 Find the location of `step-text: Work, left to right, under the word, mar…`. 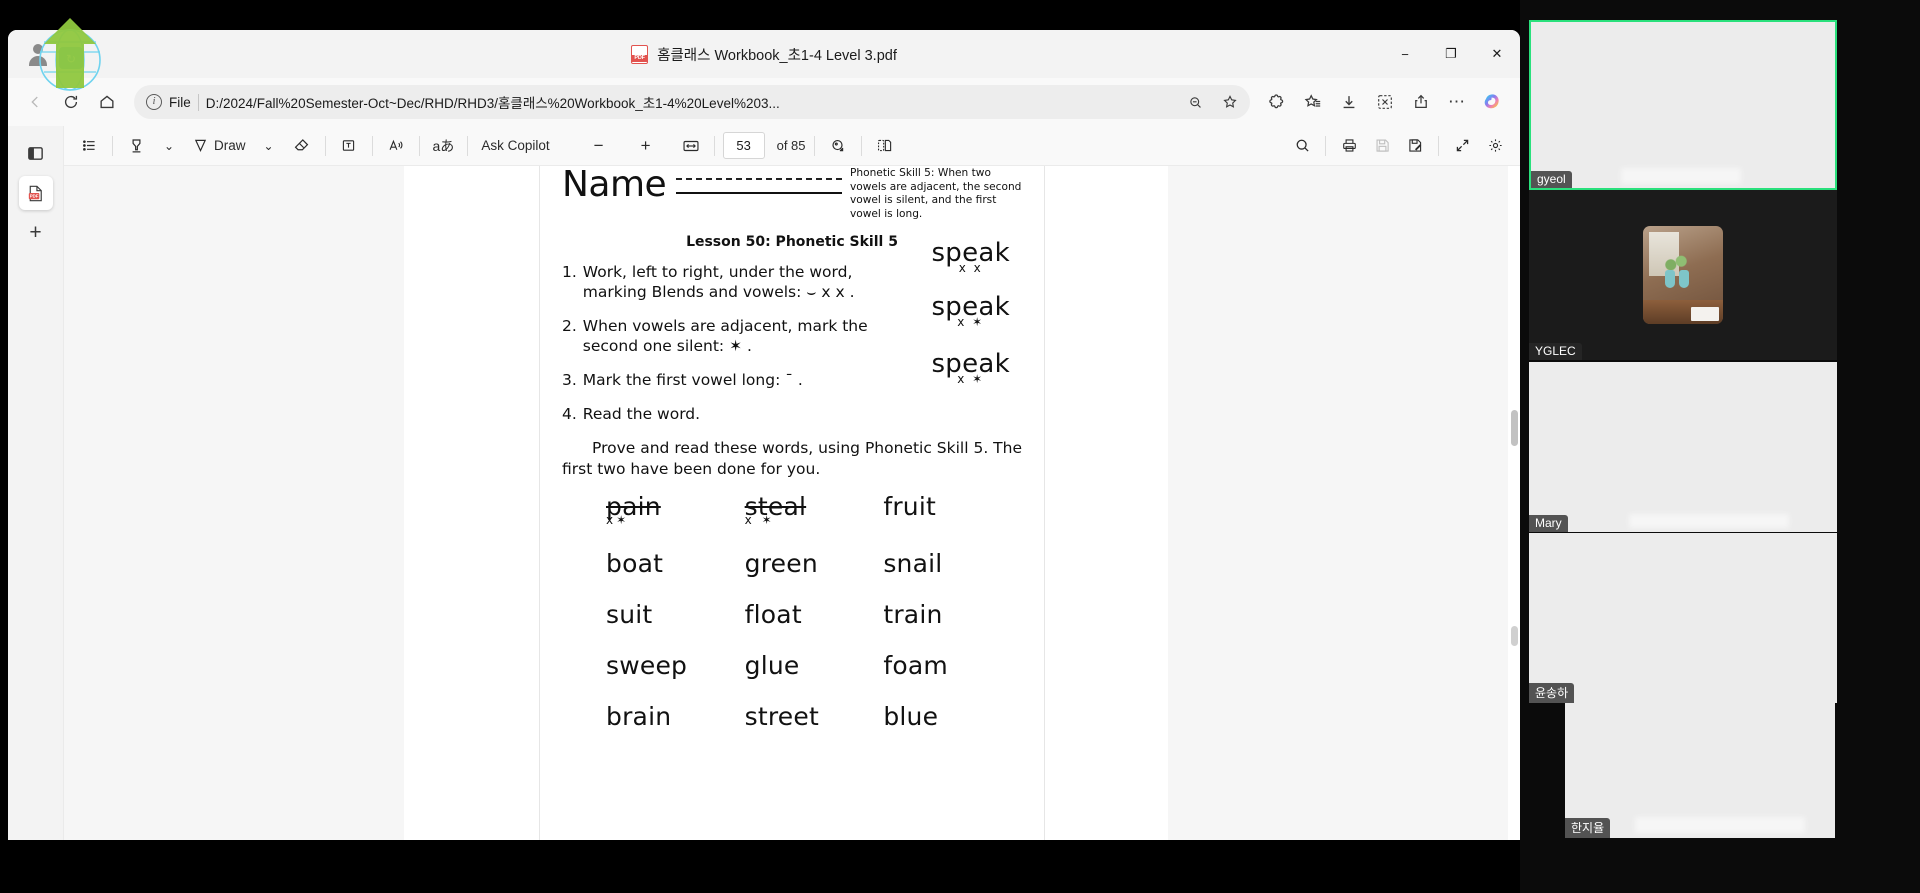

step-text: Work, left to right, under the word, mar… is located at coordinates (733, 282).